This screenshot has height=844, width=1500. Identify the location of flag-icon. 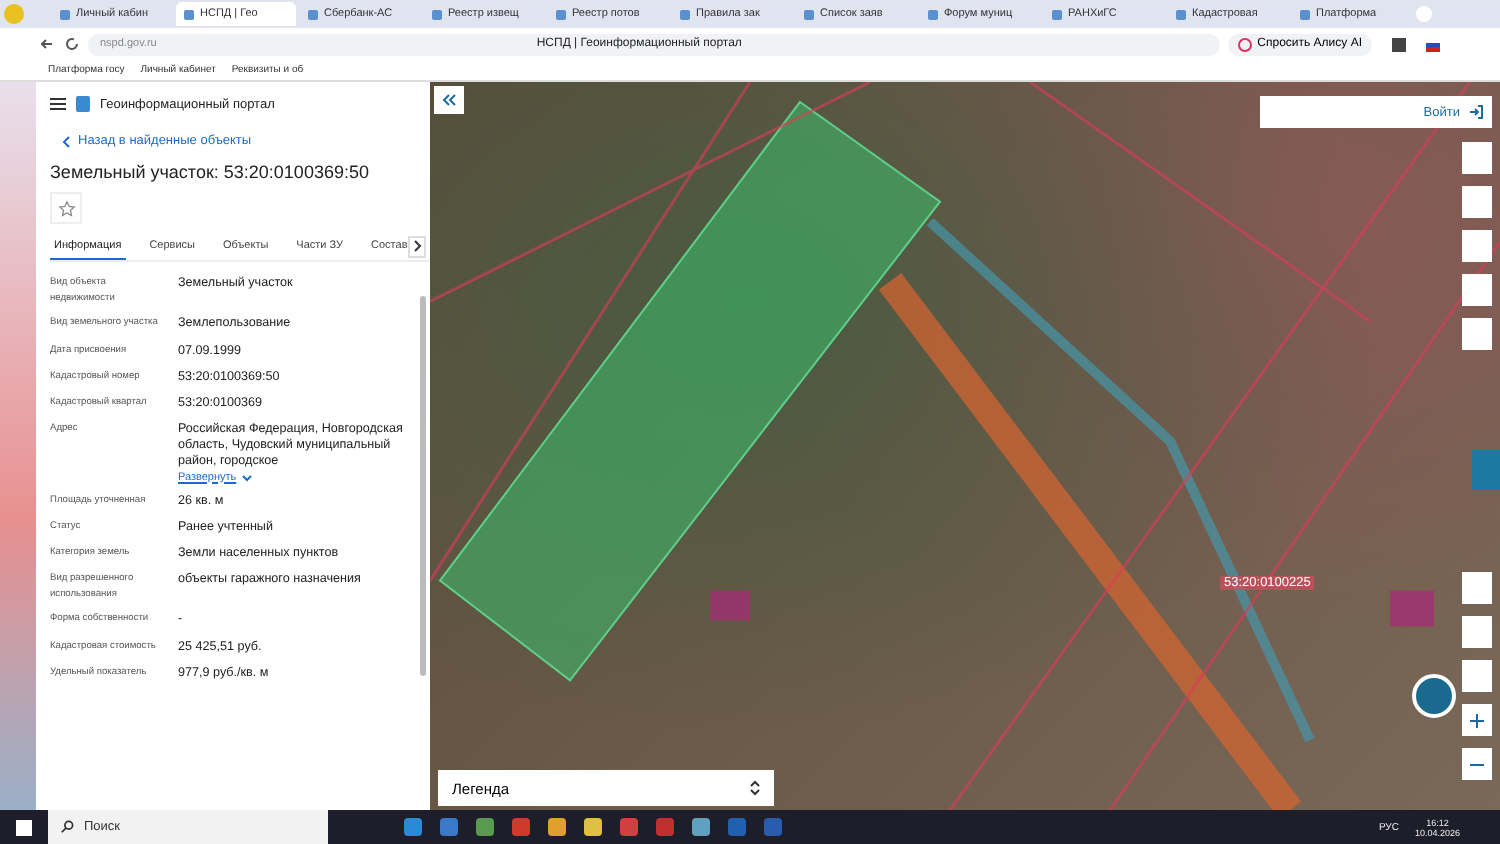
(1433, 44).